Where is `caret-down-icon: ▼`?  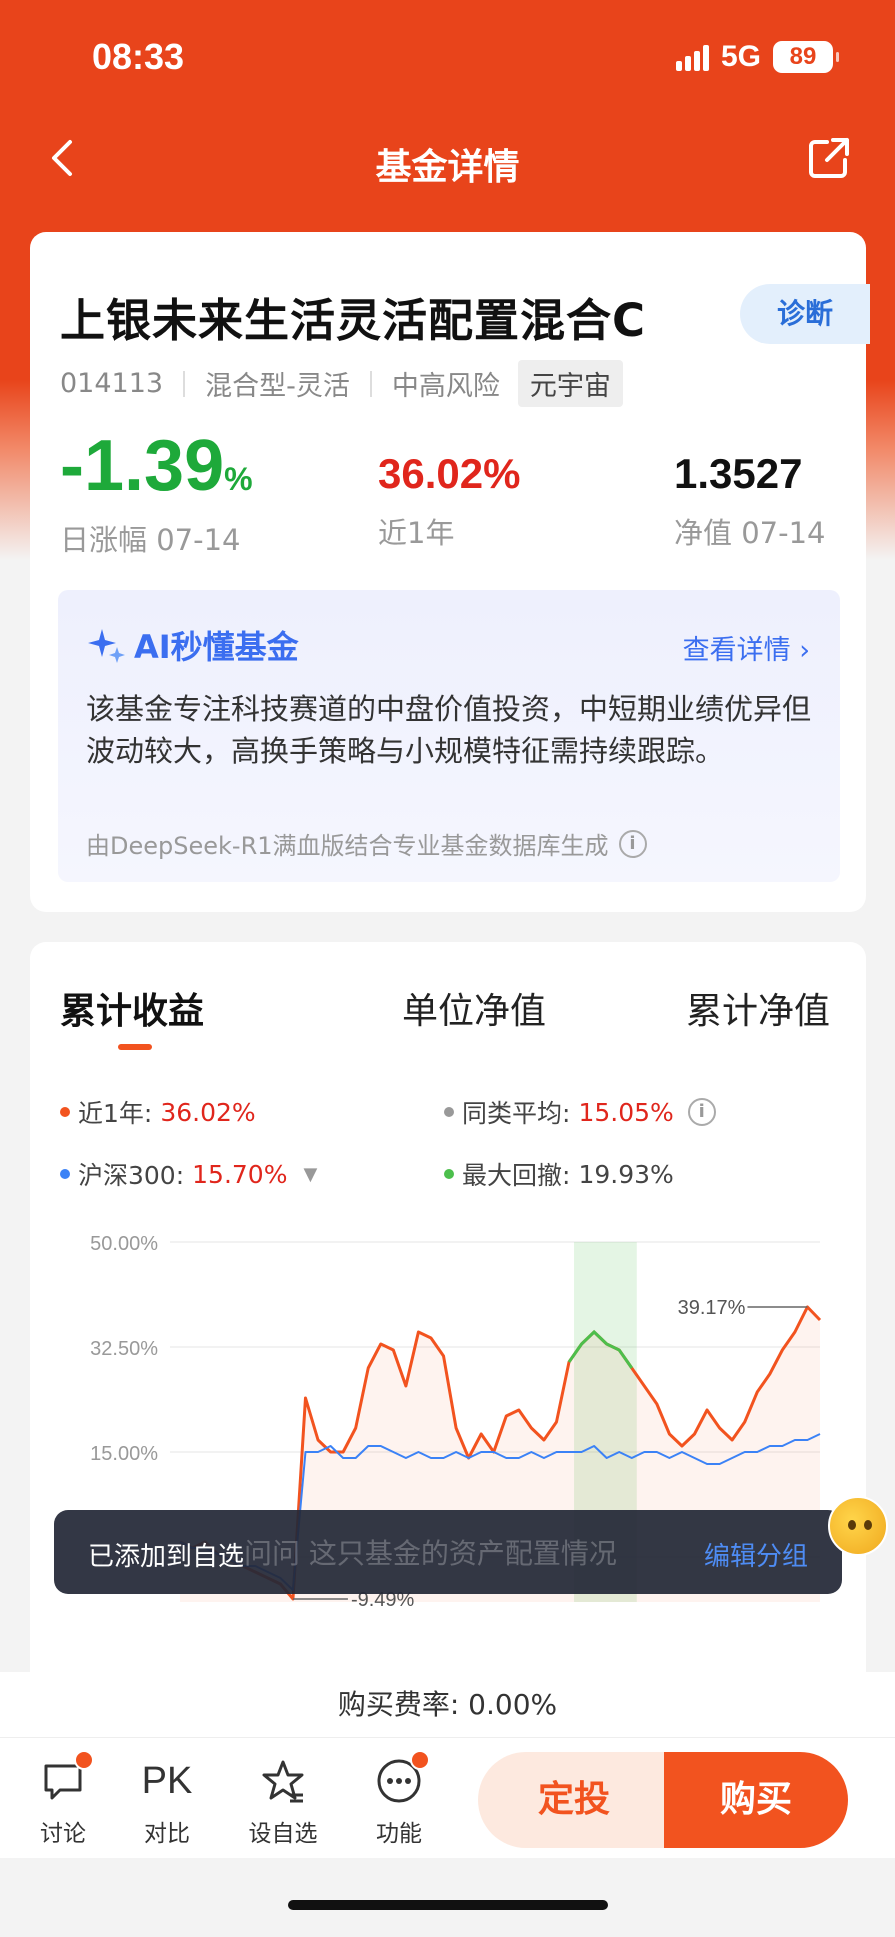
caret-down-icon: ▼ is located at coordinates (310, 1174).